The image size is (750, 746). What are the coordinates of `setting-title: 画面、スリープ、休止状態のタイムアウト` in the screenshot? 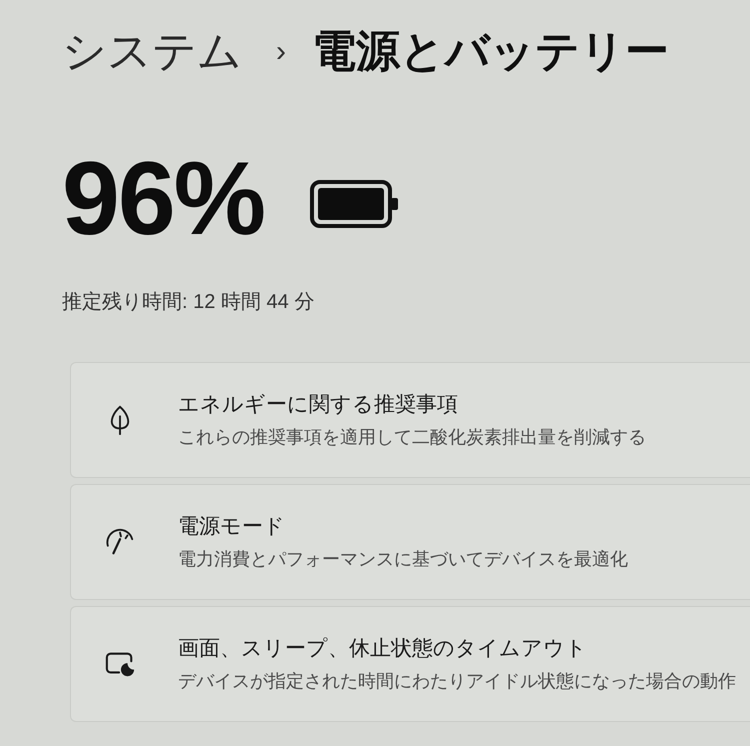 It's located at (382, 649).